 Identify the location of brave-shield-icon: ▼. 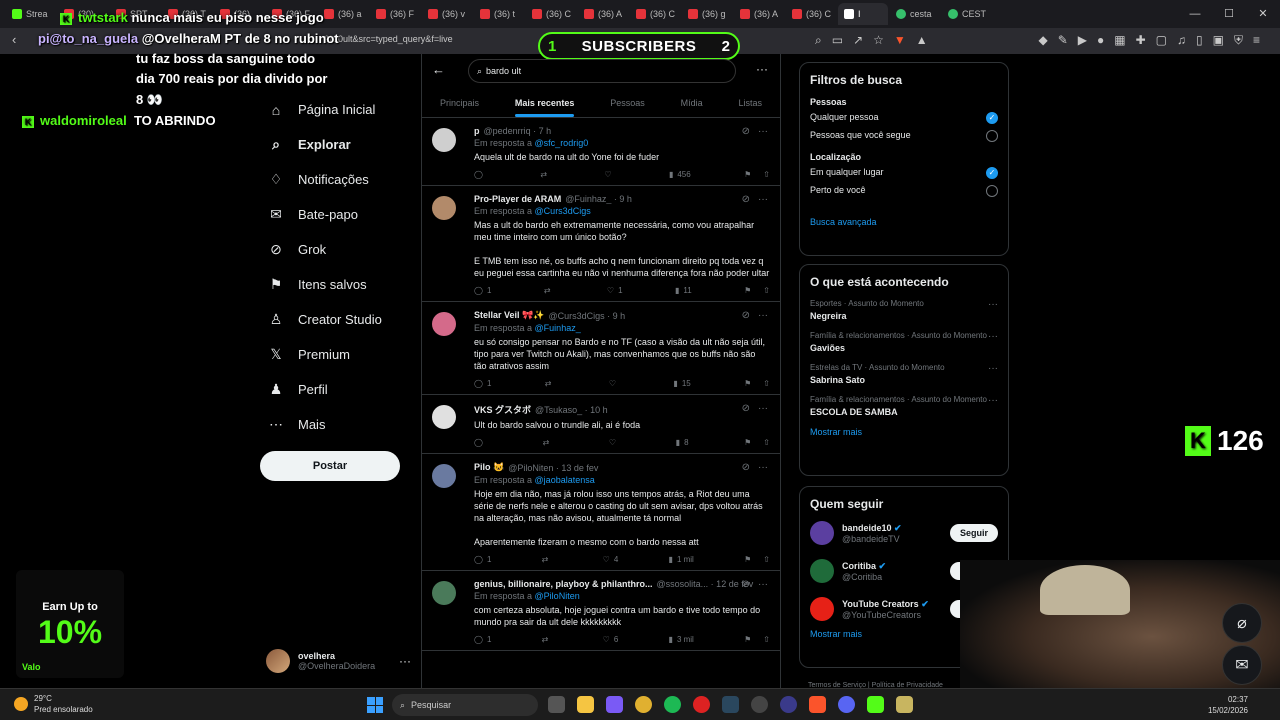
(900, 40).